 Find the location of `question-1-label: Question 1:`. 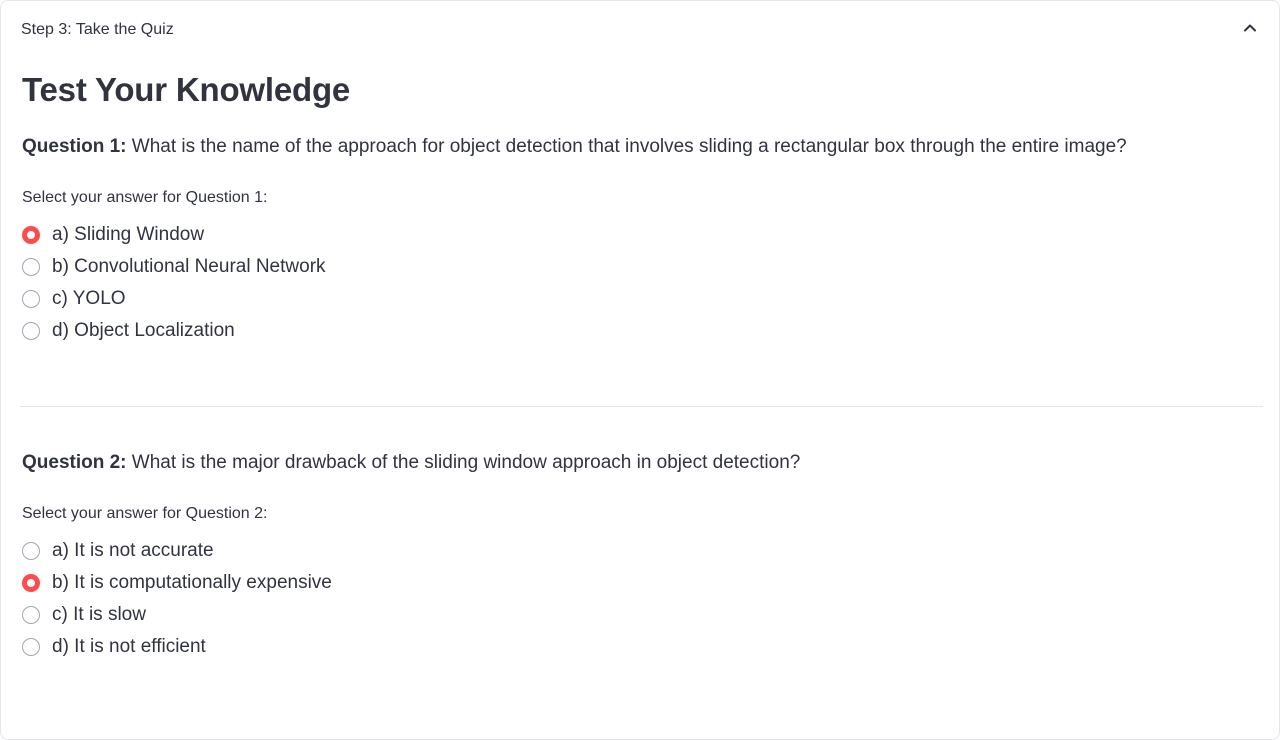

question-1-label: Question 1: is located at coordinates (74, 146).